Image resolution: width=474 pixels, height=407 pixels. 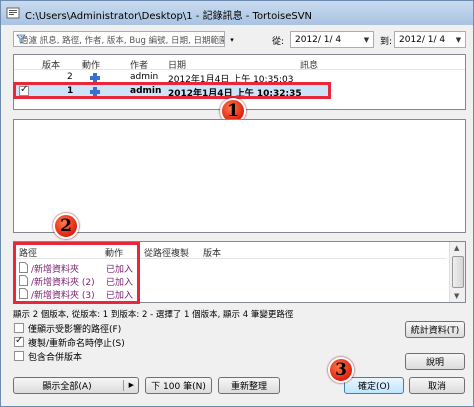 I want to click on show-all-button: 顯示全部(A) ▶, so click(x=76, y=385).